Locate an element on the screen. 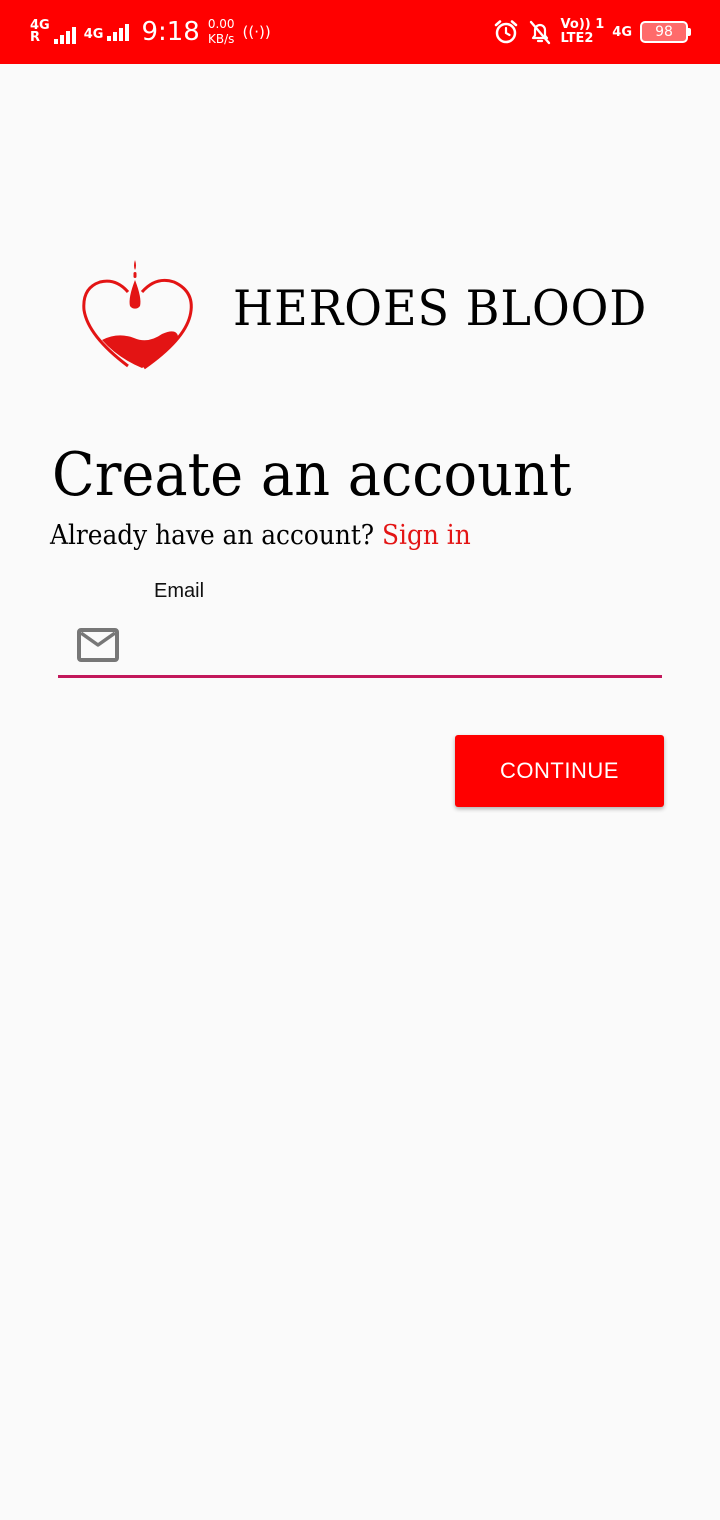 This screenshot has width=720, height=1520. mail-icon is located at coordinates (98, 645).